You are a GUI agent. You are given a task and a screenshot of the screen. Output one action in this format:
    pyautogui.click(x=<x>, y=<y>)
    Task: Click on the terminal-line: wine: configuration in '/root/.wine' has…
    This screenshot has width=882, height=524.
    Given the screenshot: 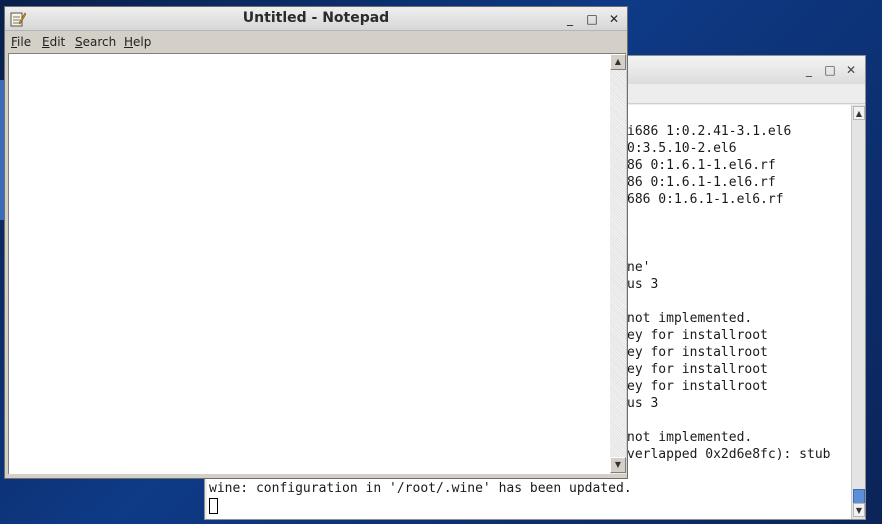 What is the action you would take?
    pyautogui.click(x=420, y=488)
    